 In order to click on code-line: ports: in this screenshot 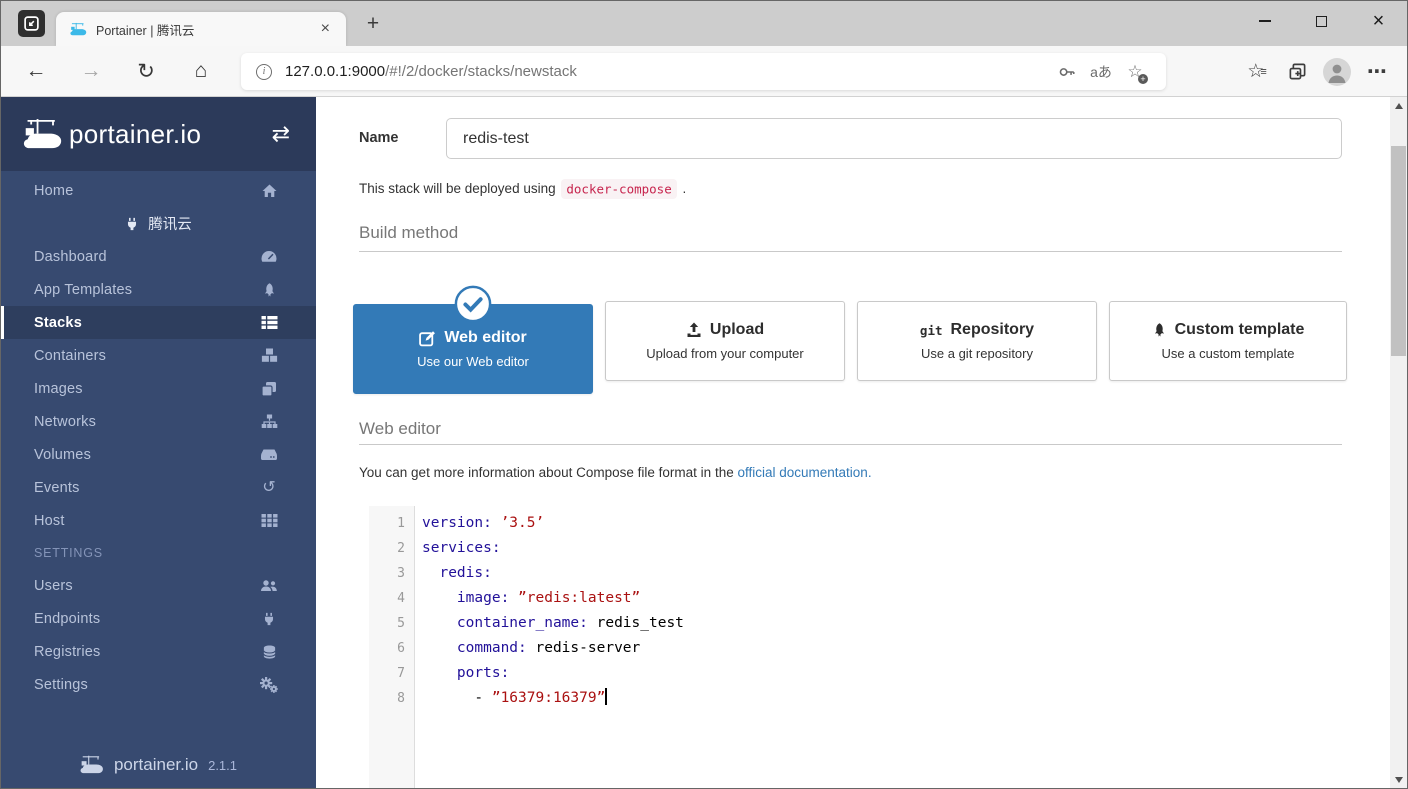, I will do `click(878, 673)`.